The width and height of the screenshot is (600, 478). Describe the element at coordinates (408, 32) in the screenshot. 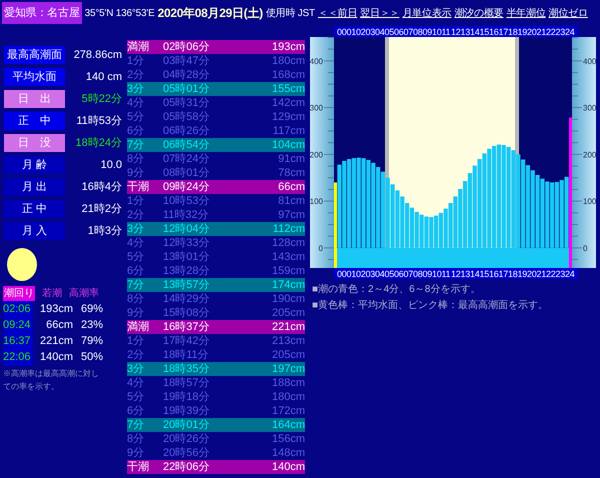

I see `axis-tick-label: 07` at that location.